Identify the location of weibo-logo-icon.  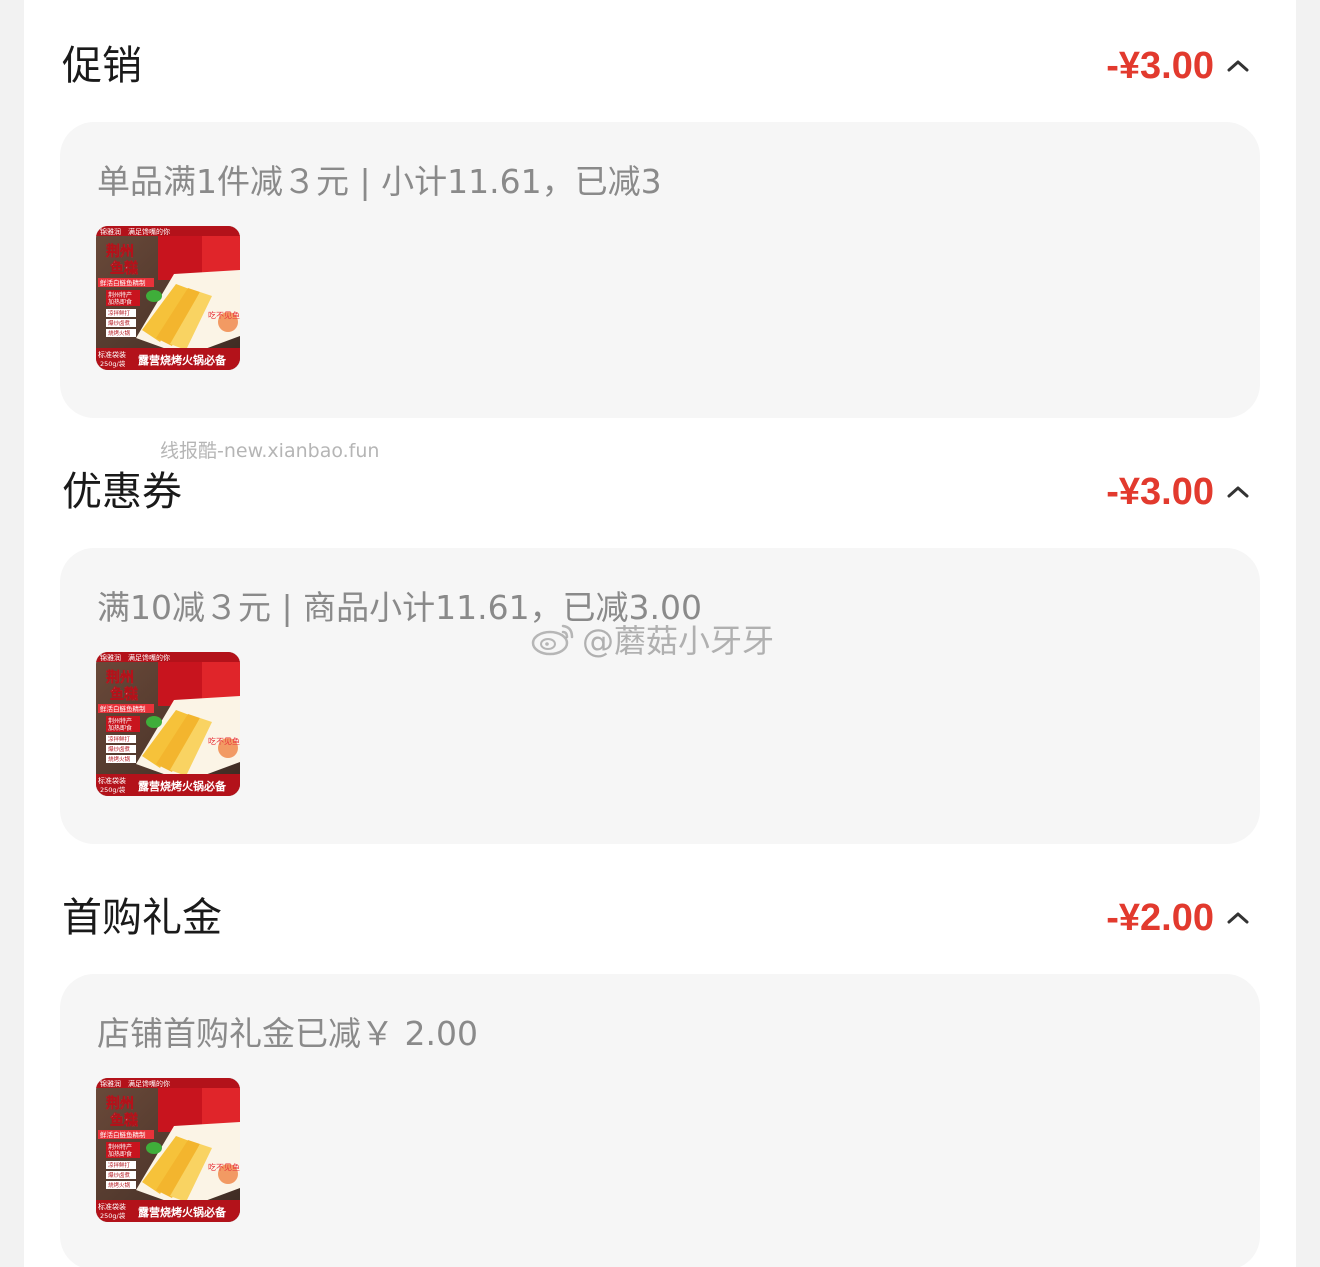
(552, 640).